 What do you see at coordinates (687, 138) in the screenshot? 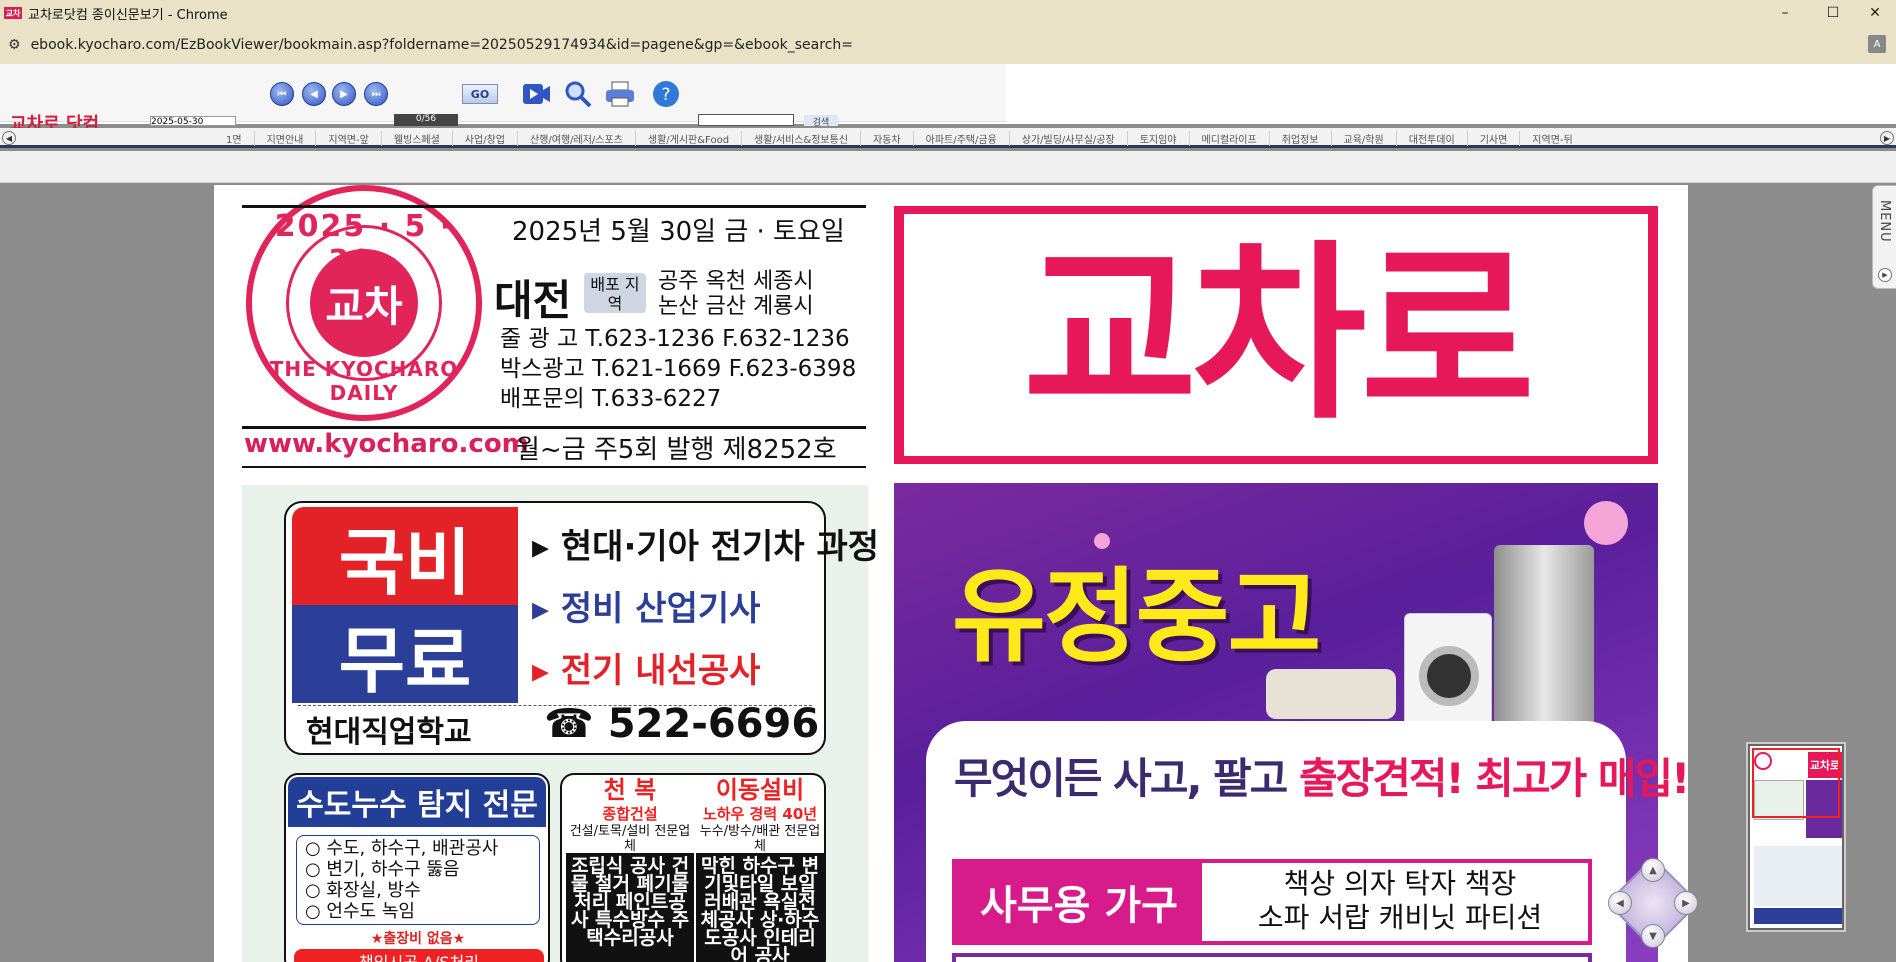
I see `section-item: 생활/게시판&Food` at bounding box center [687, 138].